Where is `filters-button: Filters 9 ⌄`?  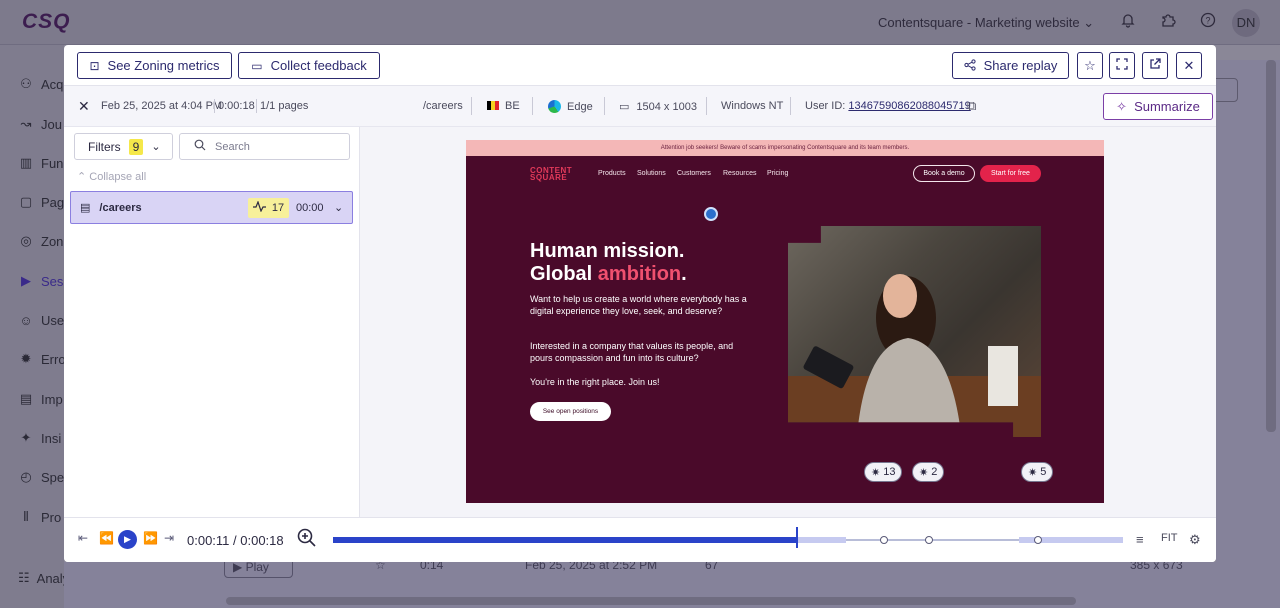 filters-button: Filters 9 ⌄ is located at coordinates (123, 146).